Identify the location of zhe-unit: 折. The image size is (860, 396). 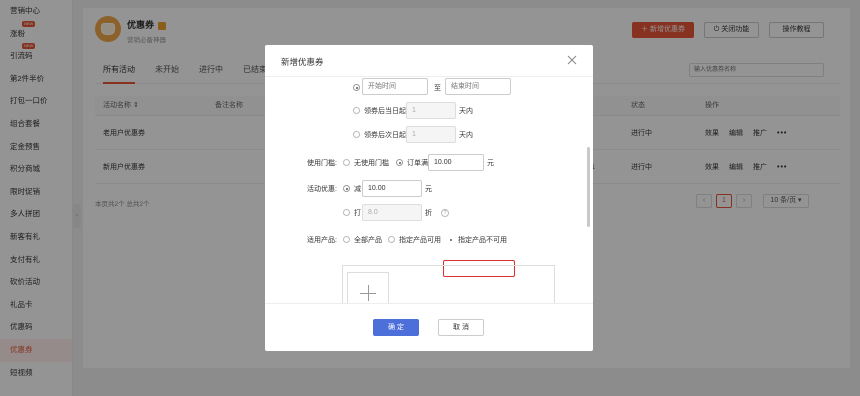
(428, 213).